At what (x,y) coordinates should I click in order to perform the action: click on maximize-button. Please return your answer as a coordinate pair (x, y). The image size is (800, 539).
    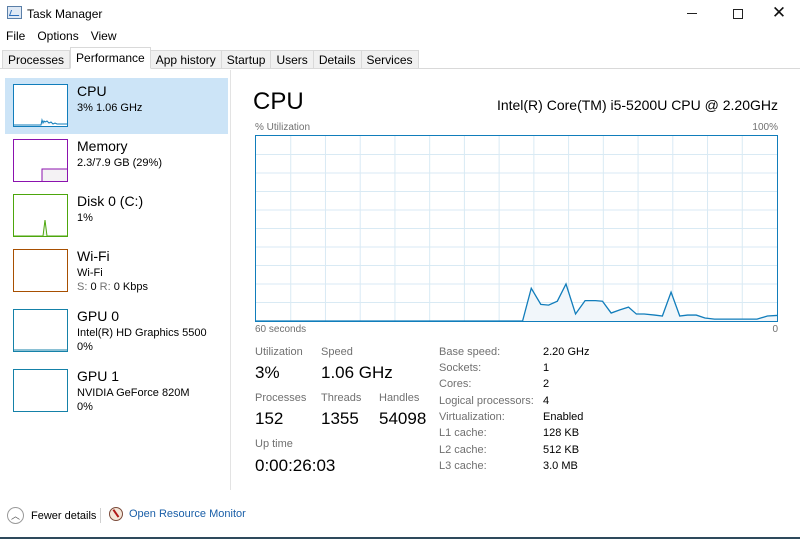
    Looking at the image, I should click on (738, 13).